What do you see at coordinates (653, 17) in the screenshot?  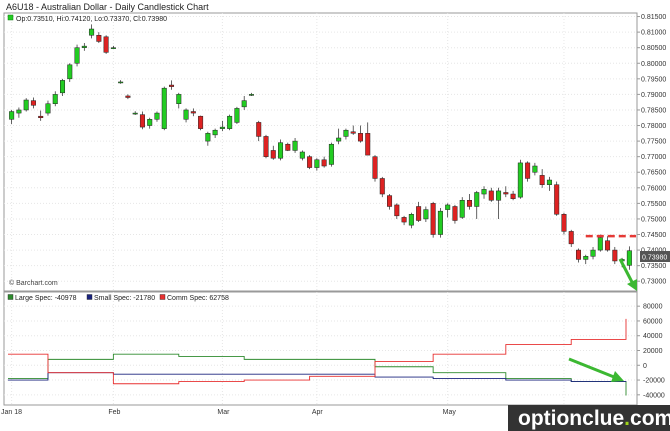 I see `price-tick-label: 0.81500` at bounding box center [653, 17].